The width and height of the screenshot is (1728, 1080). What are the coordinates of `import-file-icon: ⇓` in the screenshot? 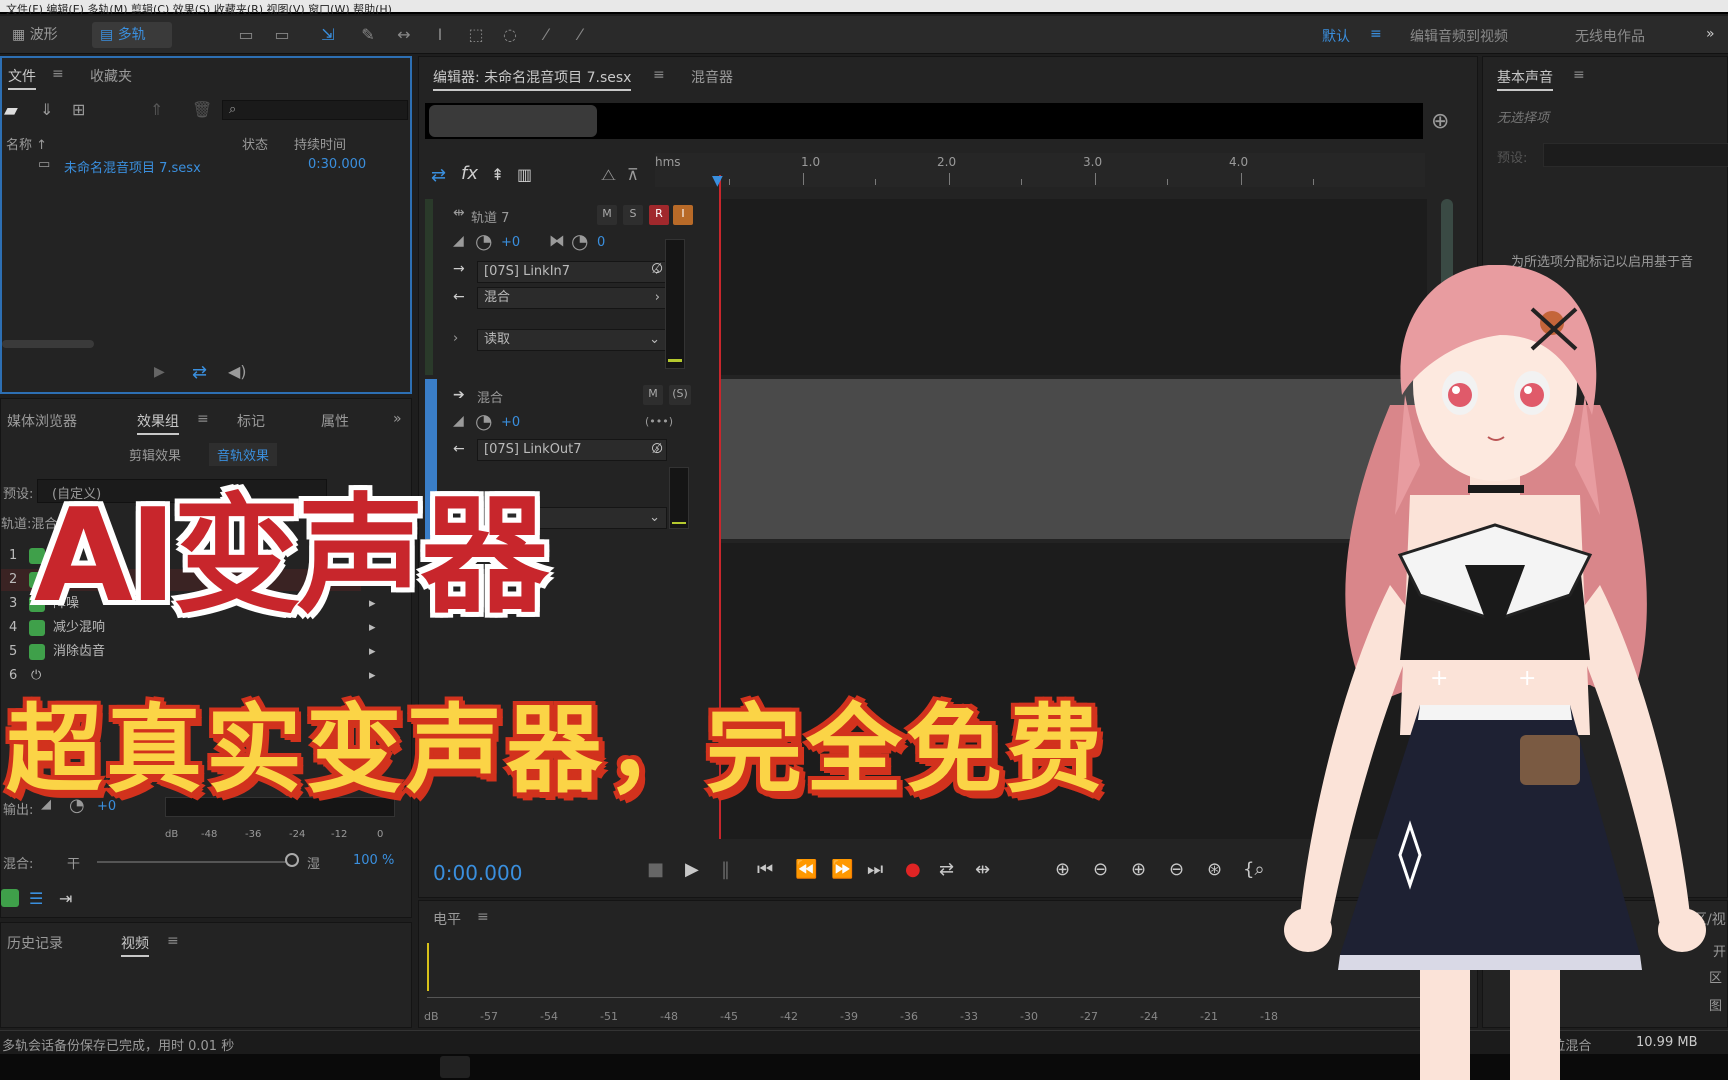 It's located at (46, 109).